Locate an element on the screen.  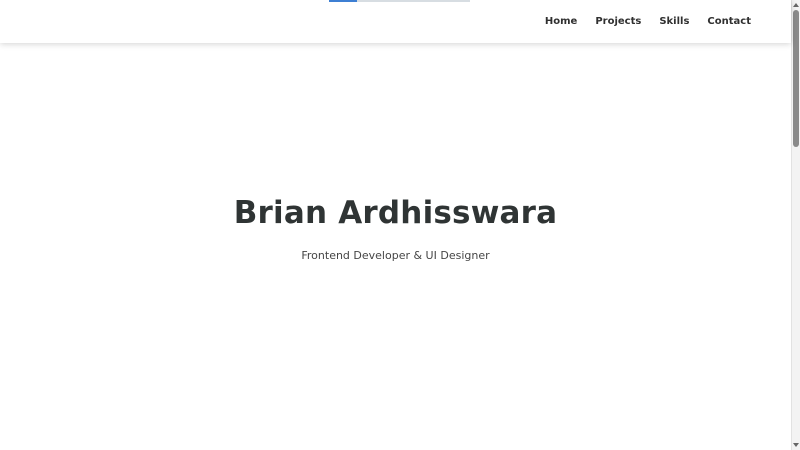
nav-home-link: Home is located at coordinates (561, 21).